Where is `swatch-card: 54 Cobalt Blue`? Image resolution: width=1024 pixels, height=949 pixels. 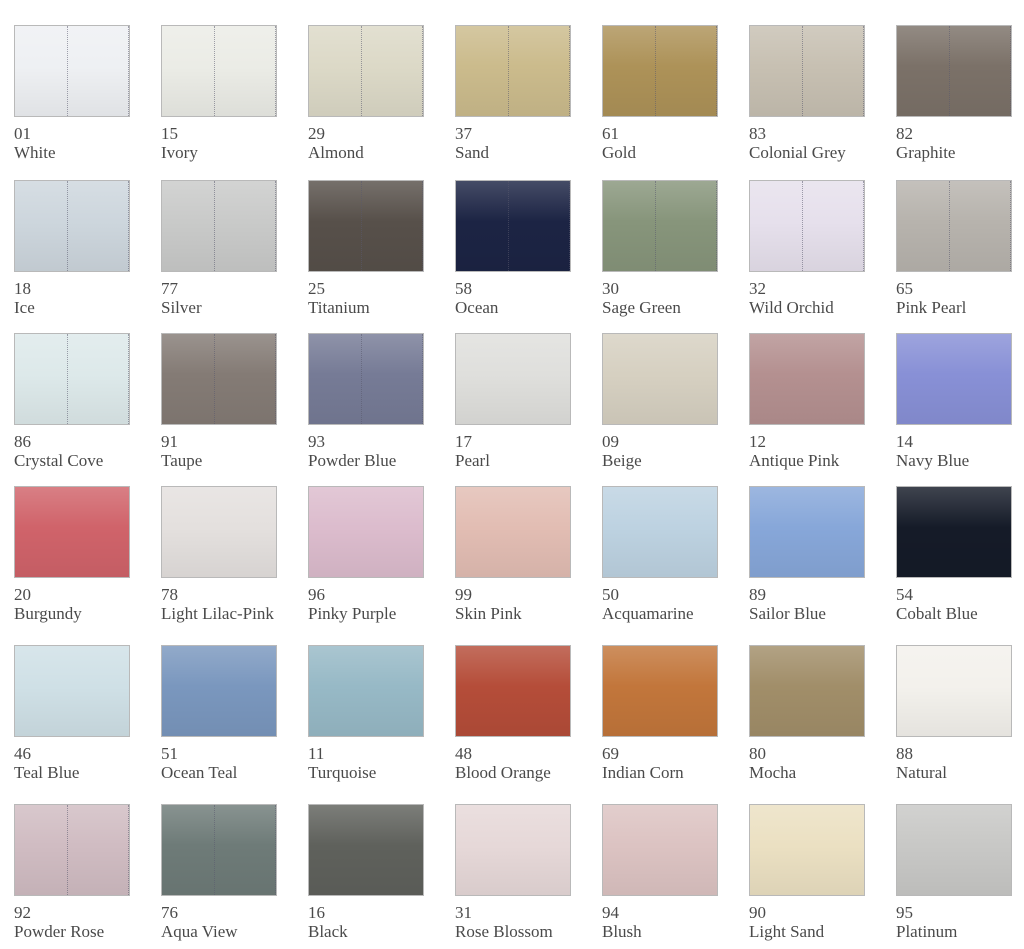 swatch-card: 54 Cobalt Blue is located at coordinates (955, 554).